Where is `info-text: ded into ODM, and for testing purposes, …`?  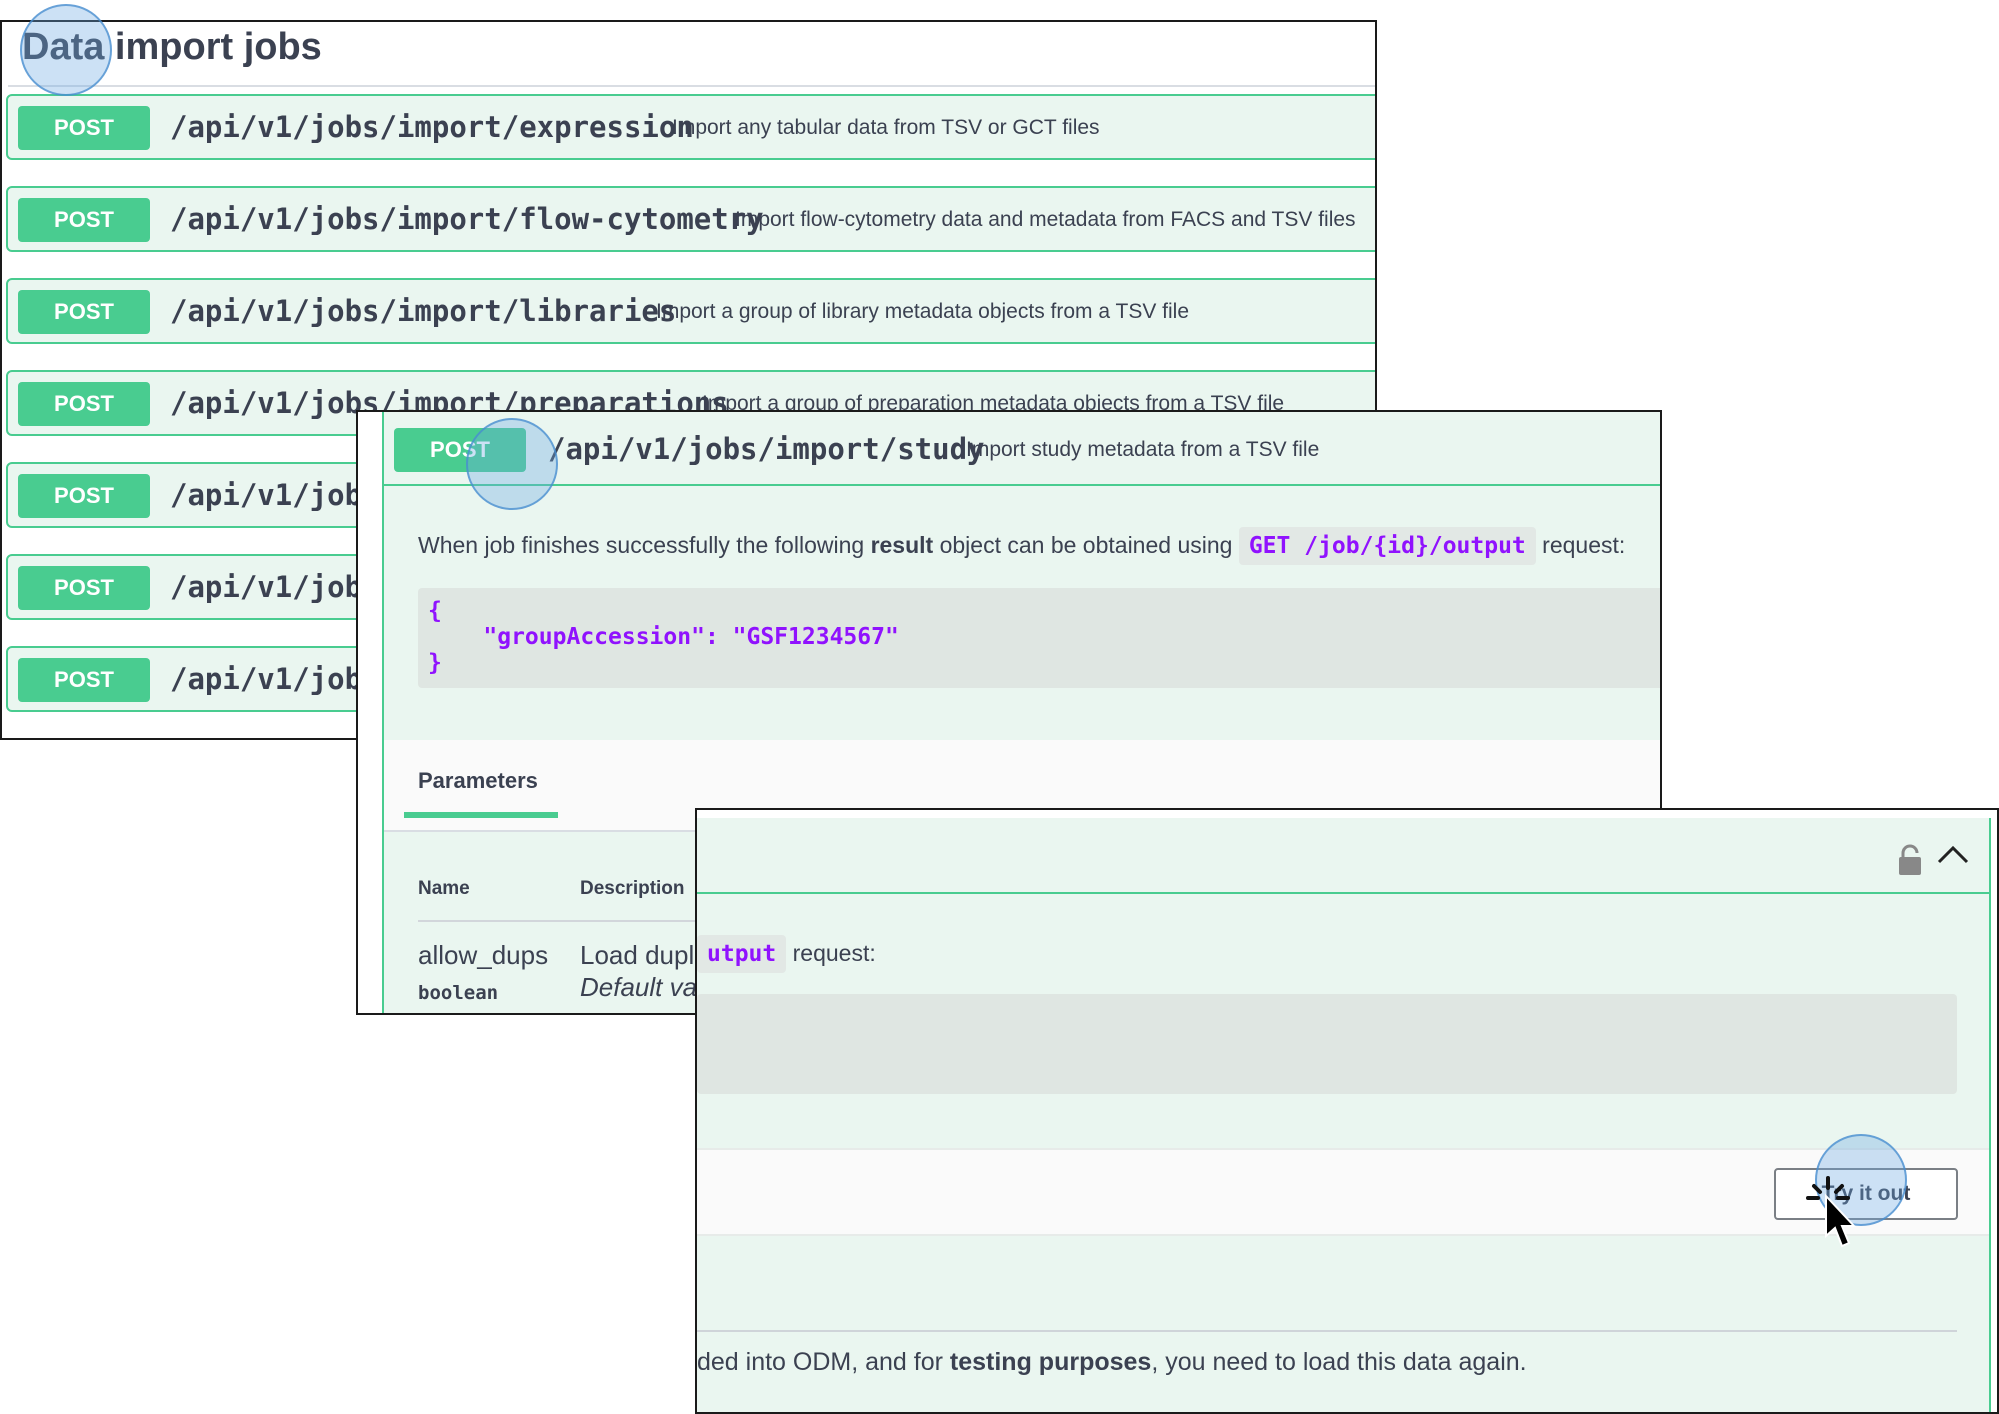
info-text: ded into ODM, and for testing purposes, … is located at coordinates (1112, 1362).